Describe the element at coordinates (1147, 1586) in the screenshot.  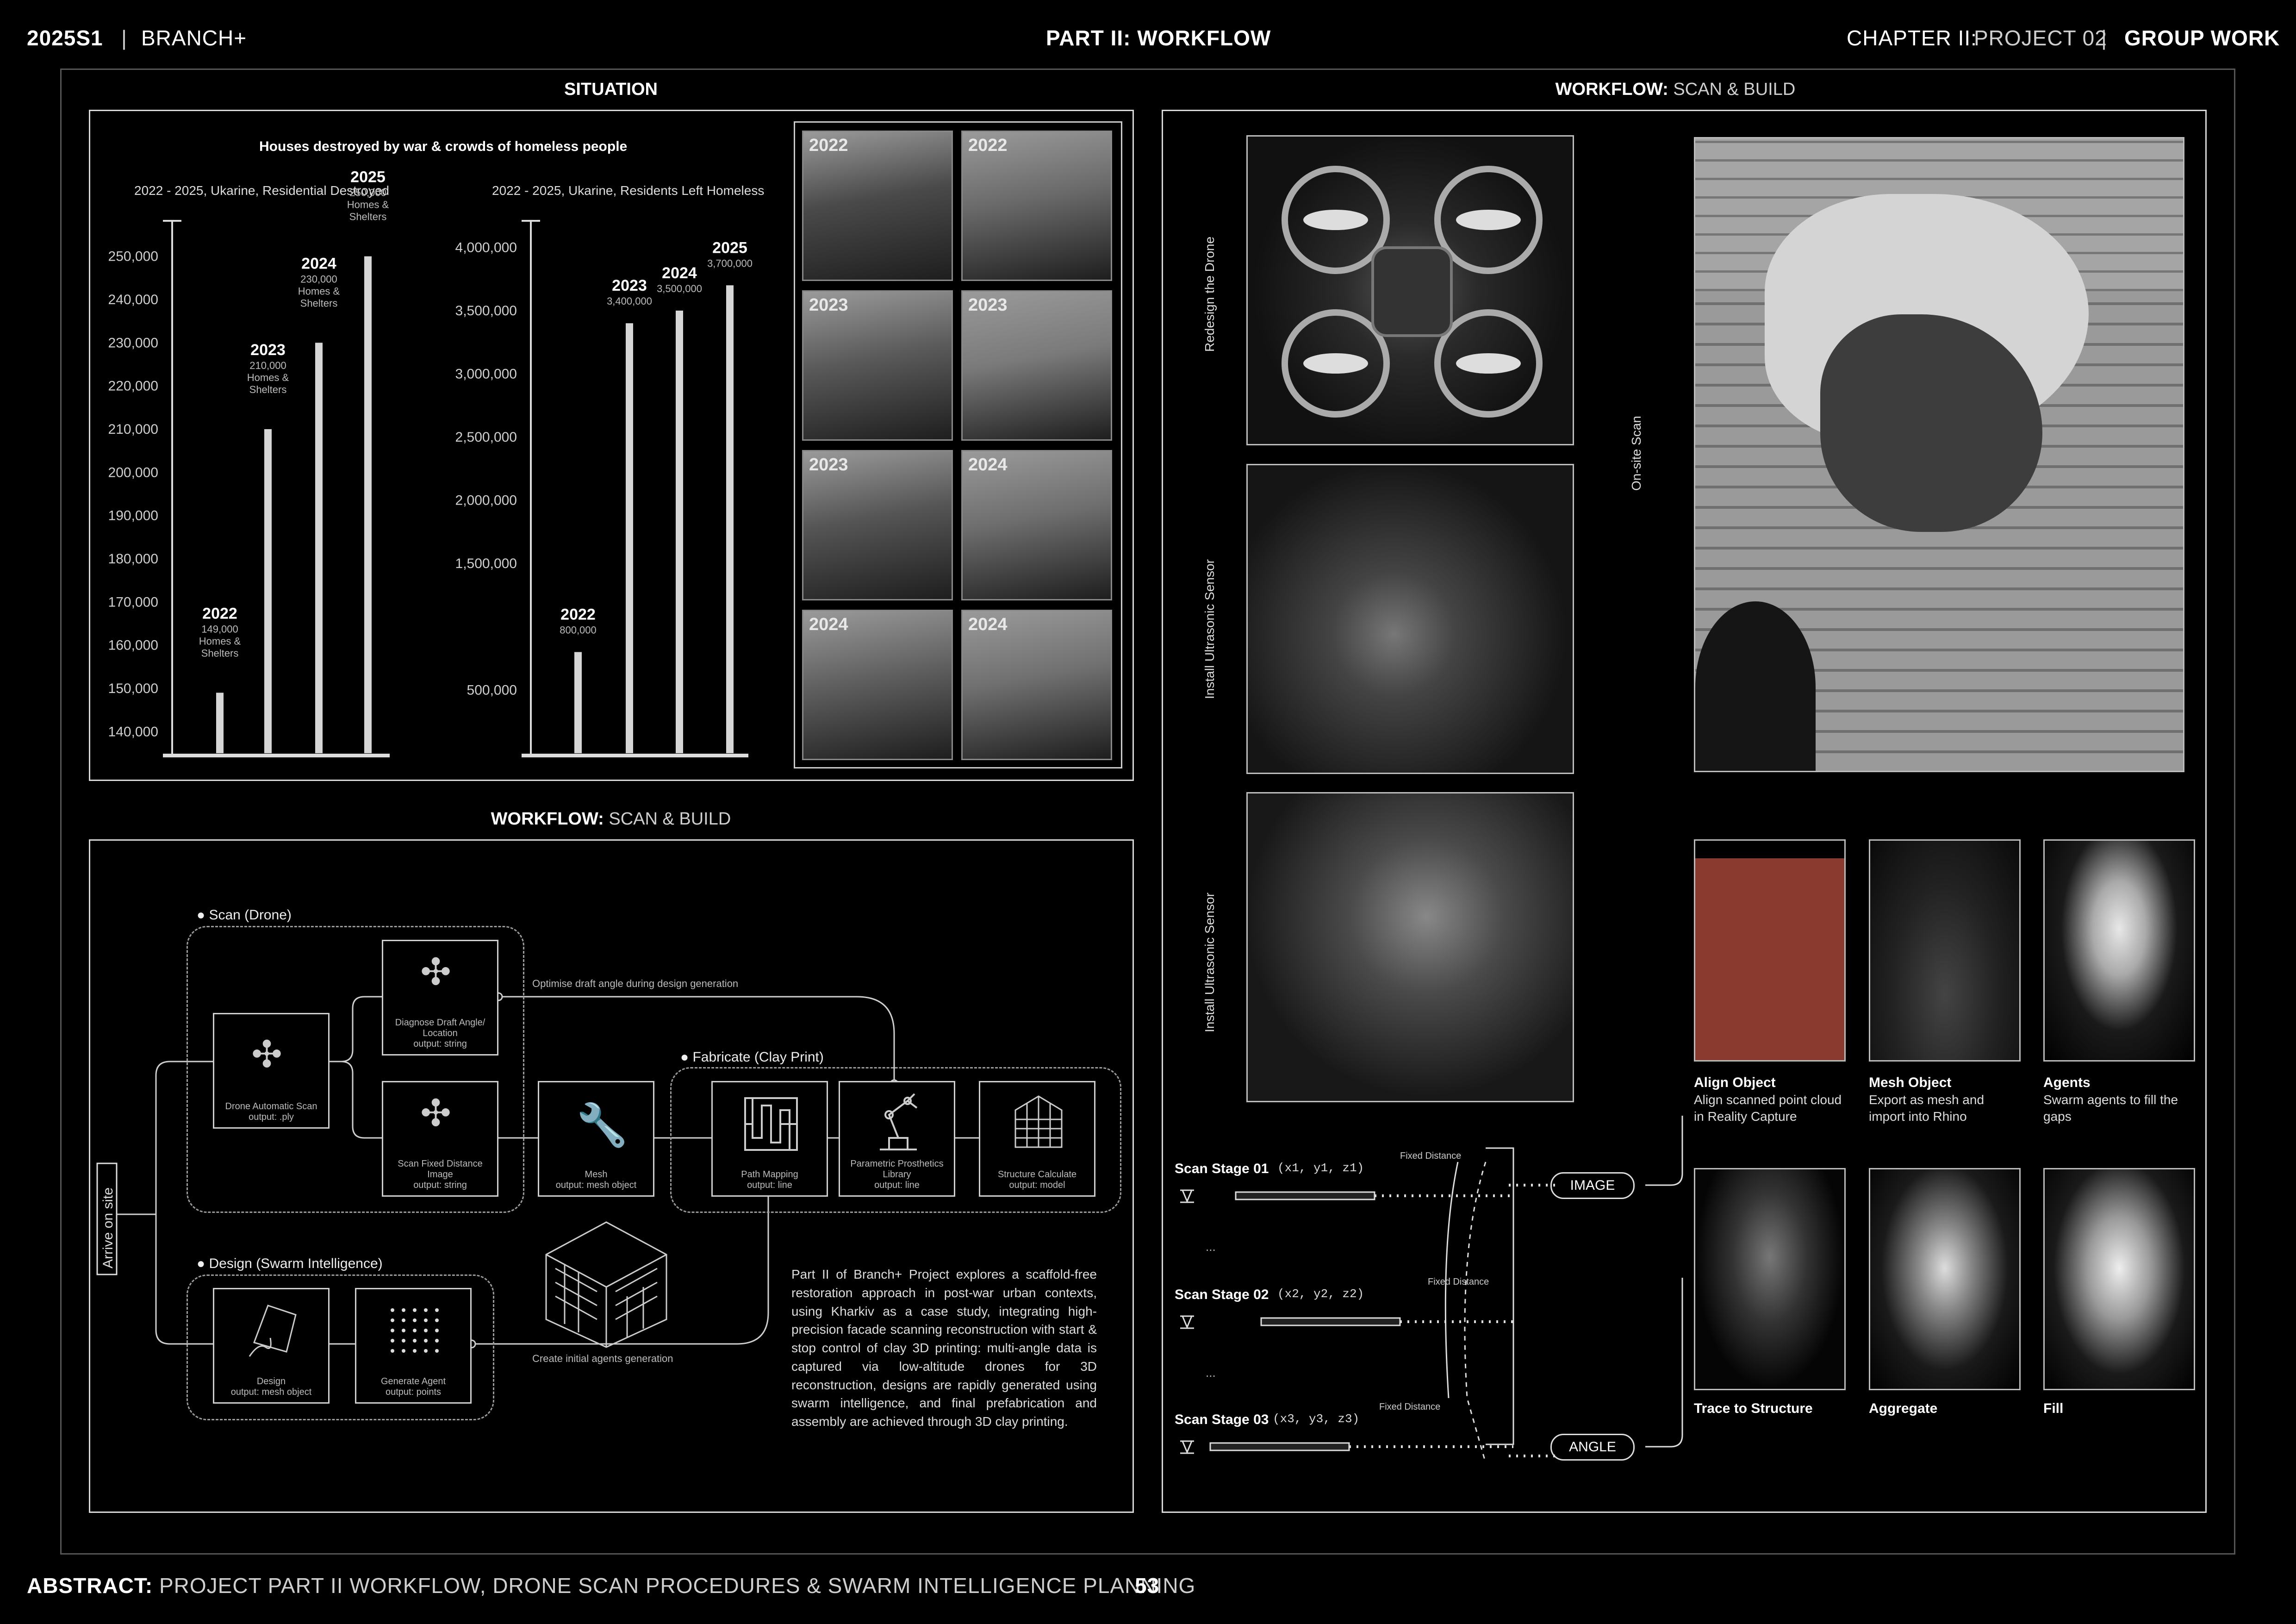
I see `page-number: 53` at that location.